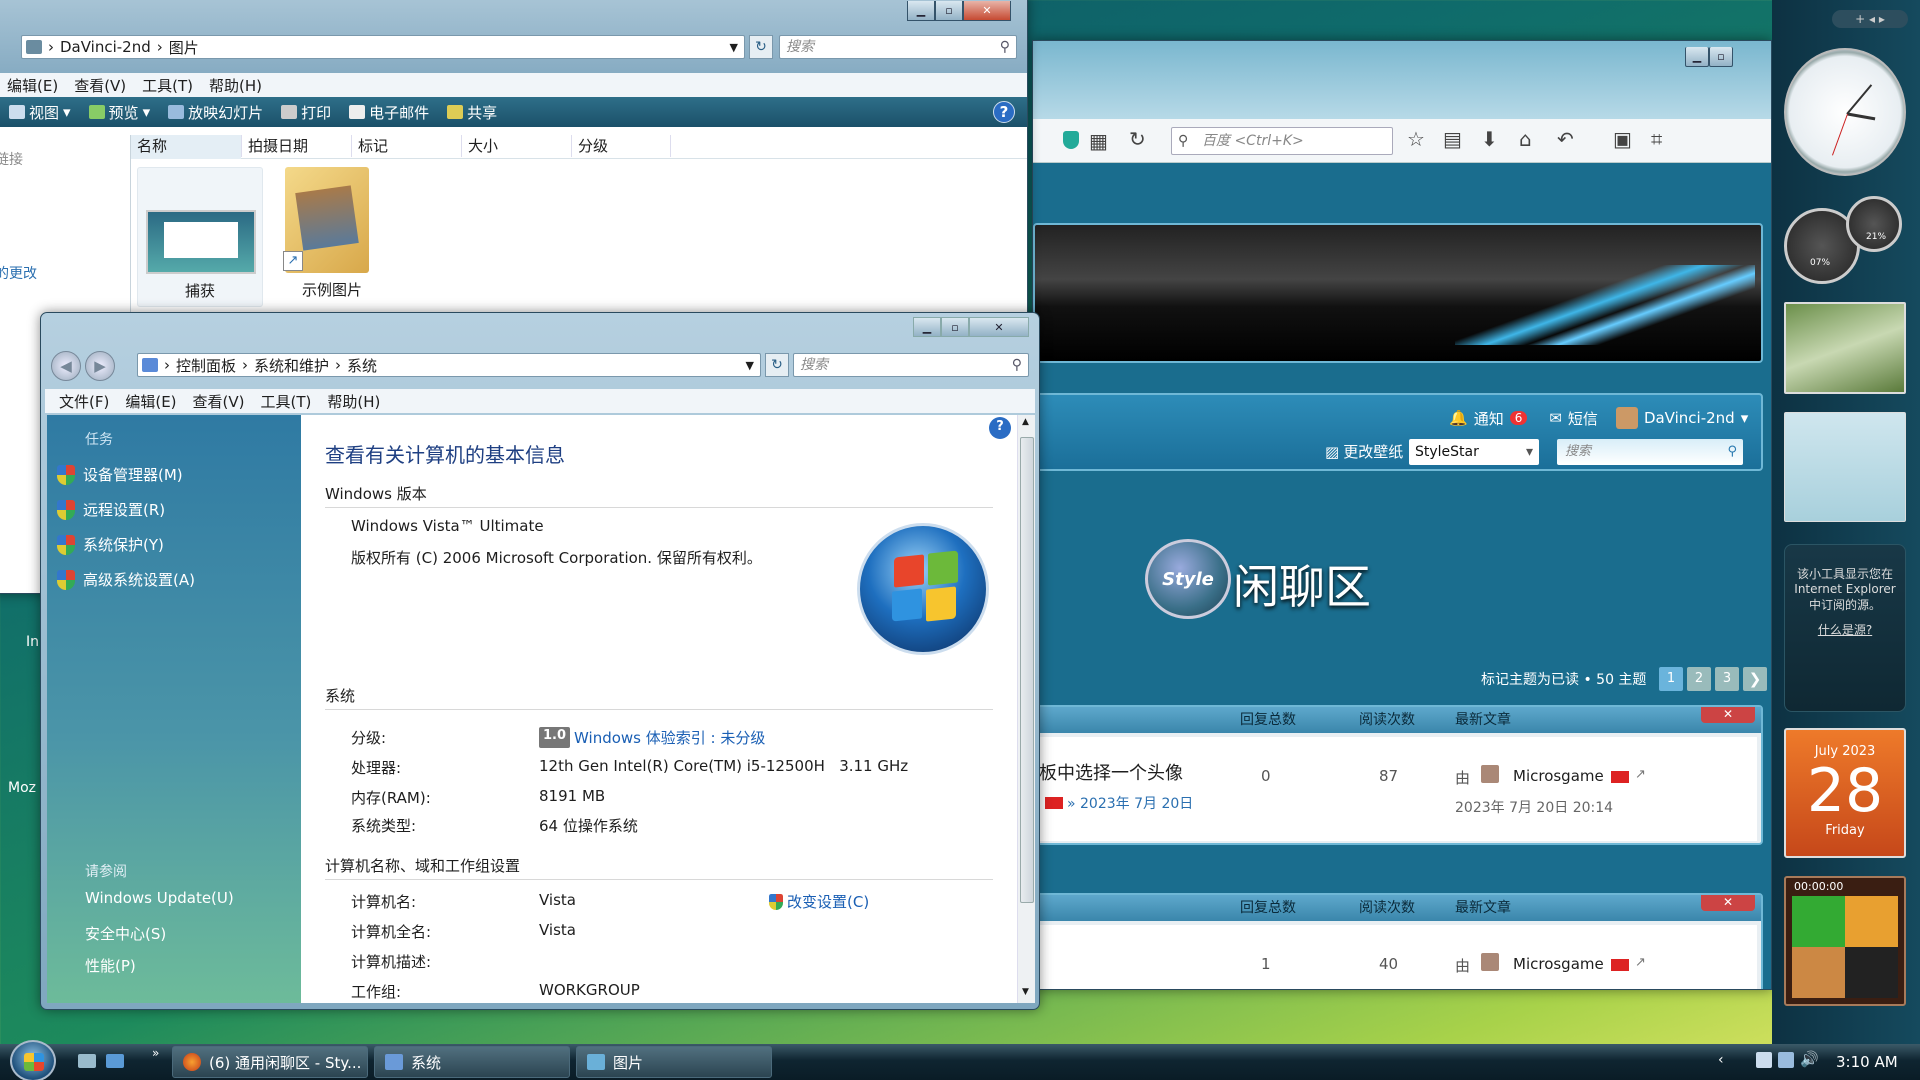  Describe the element at coordinates (1650, 452) in the screenshot. I see `forum-search-input: 搜索 ⚲` at that location.